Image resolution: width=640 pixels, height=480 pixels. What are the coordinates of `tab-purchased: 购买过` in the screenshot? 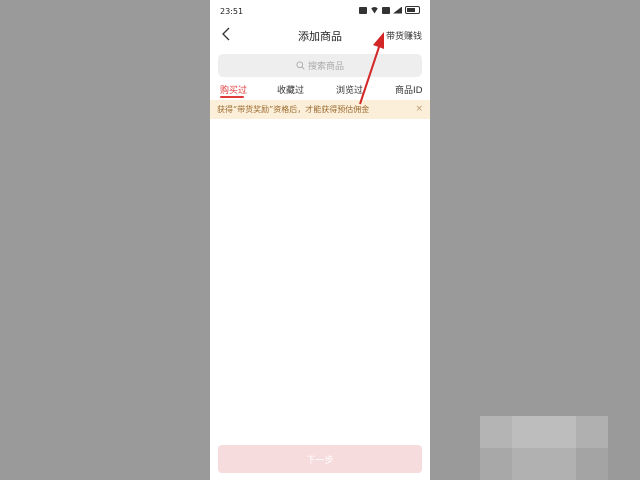 It's located at (233, 89).